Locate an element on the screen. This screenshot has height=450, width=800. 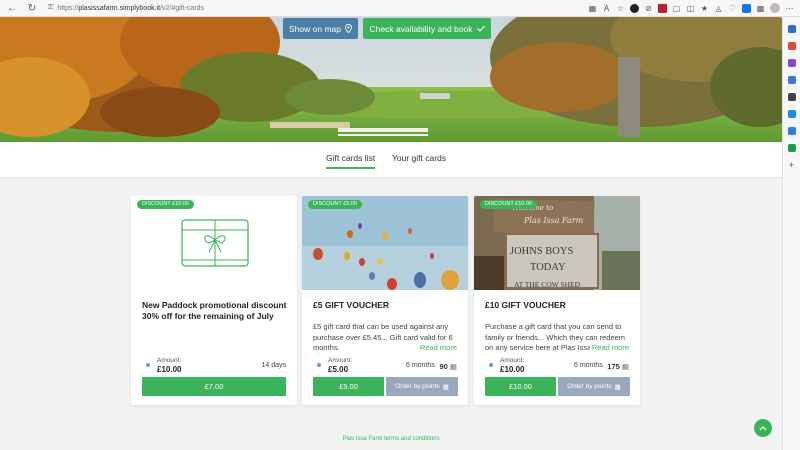
favorites-icon: ★ is located at coordinates (704, 8).